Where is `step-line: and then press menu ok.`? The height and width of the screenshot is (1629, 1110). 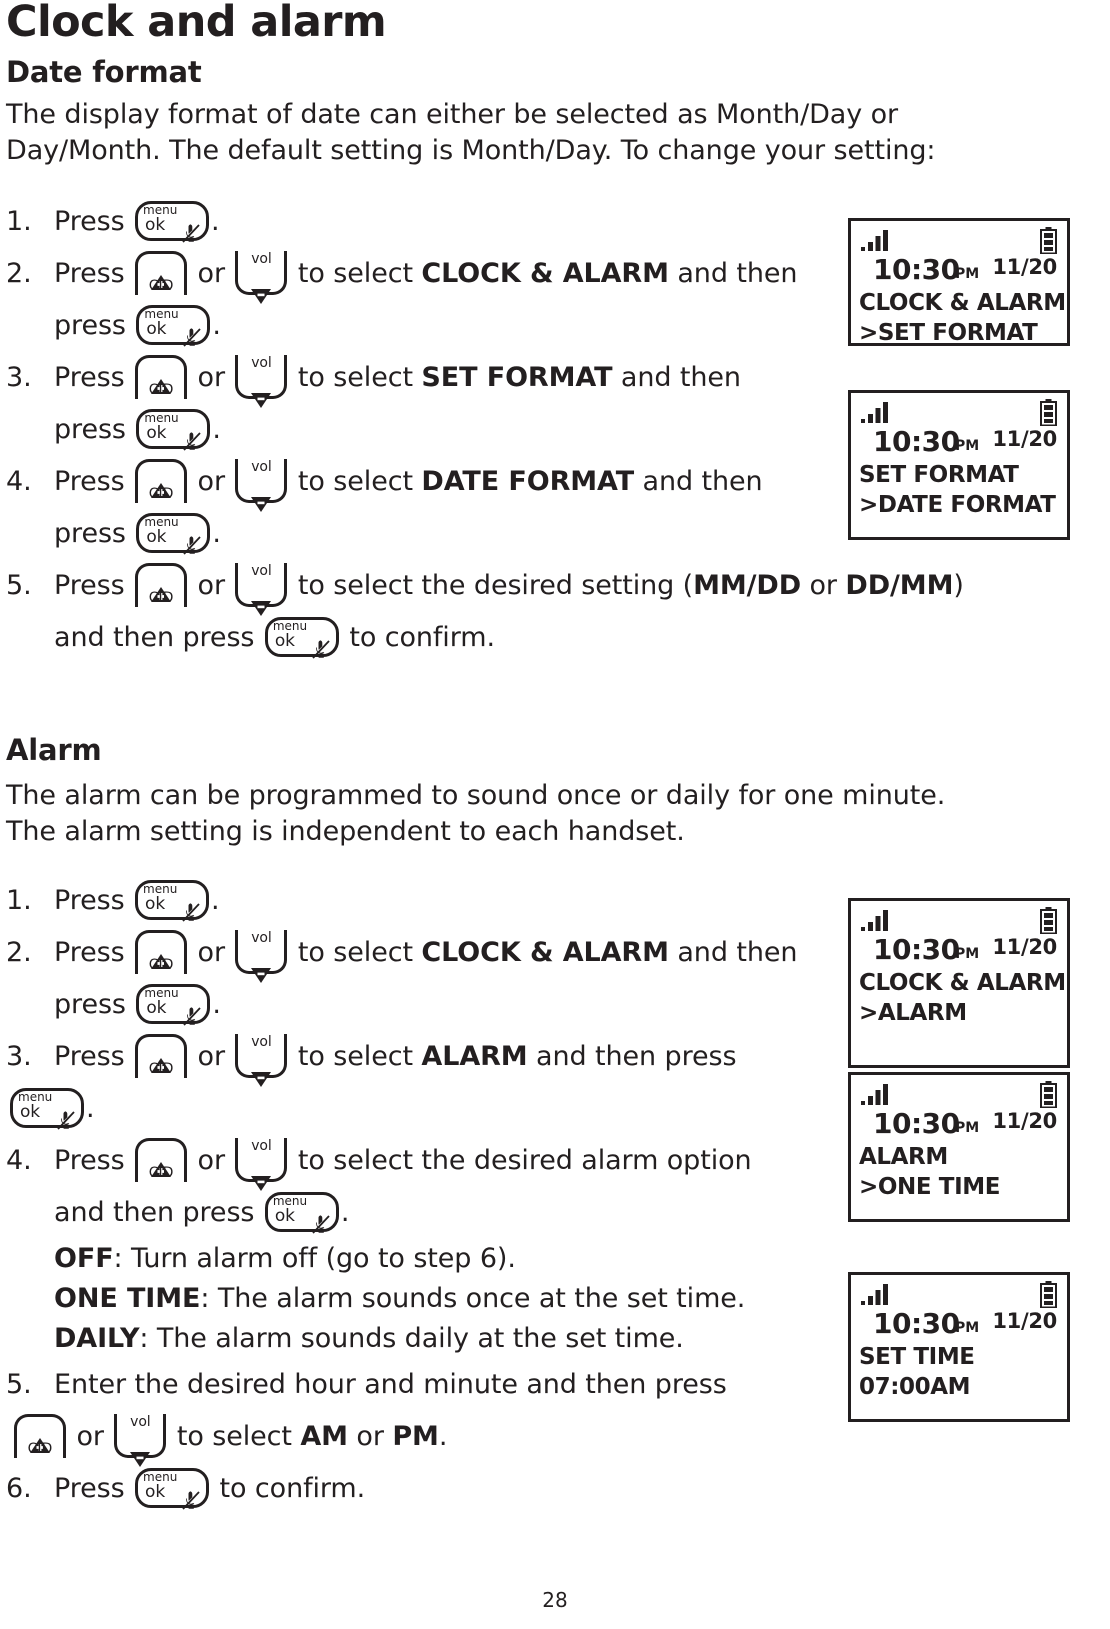 step-line: and then press menu ok. is located at coordinates (455, 1213).